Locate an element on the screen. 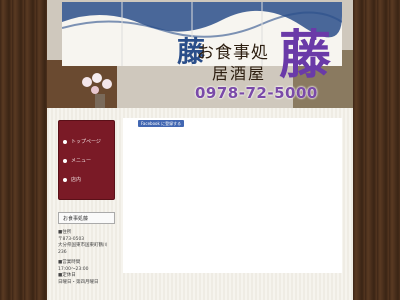  wood-border-right is located at coordinates (376, 150).